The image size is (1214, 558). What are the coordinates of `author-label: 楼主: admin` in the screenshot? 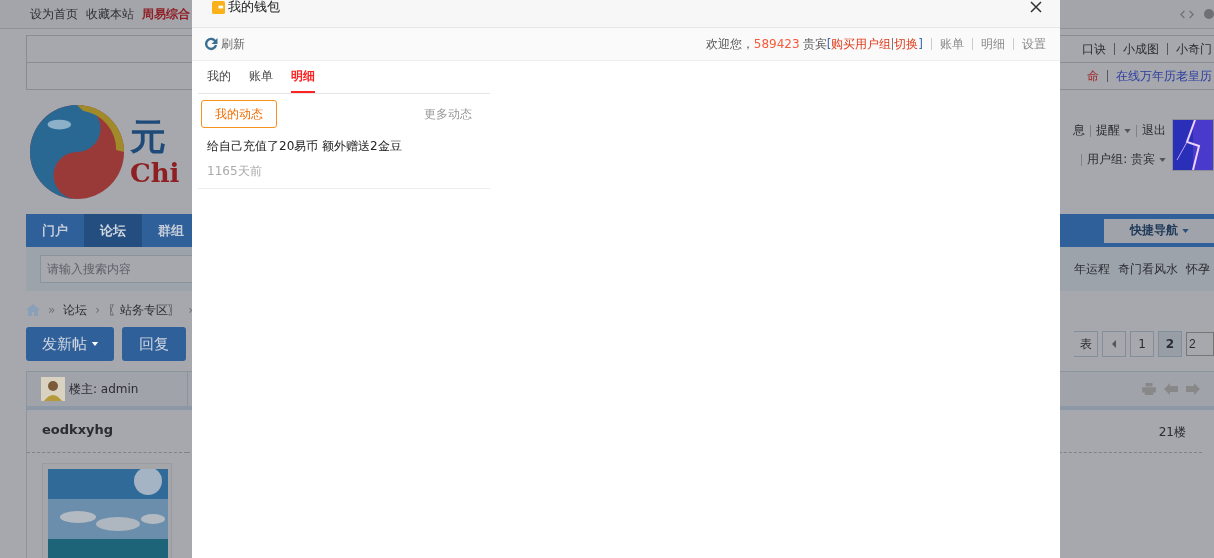 It's located at (104, 389).